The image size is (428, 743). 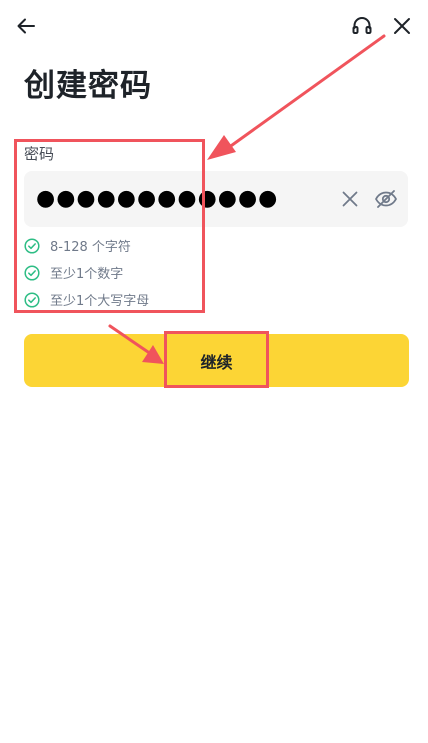 I want to click on toggle-visibility-button, so click(x=386, y=199).